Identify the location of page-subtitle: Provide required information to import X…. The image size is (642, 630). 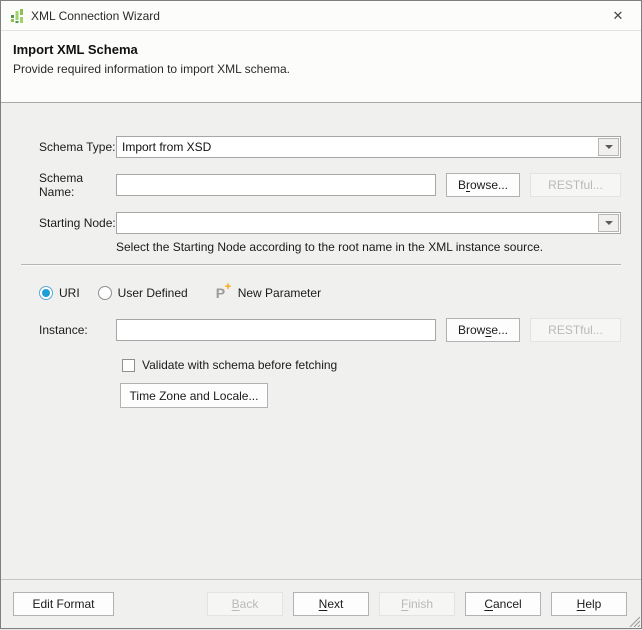
(152, 69).